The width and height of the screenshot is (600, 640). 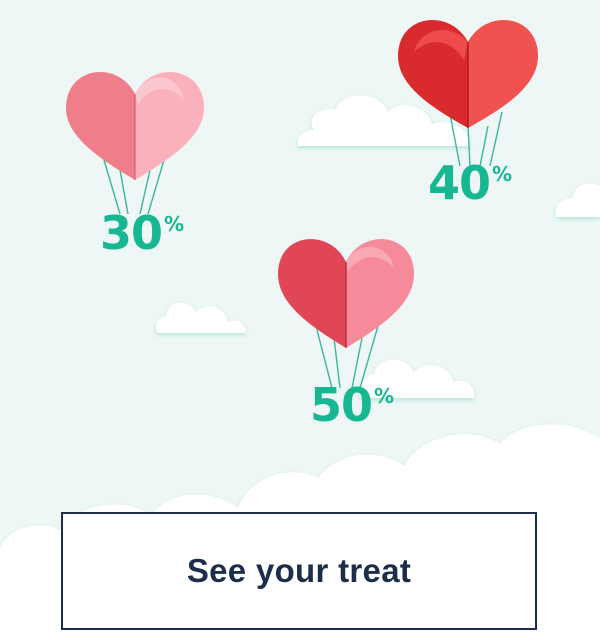 I want to click on discount-value: 50, so click(x=341, y=405).